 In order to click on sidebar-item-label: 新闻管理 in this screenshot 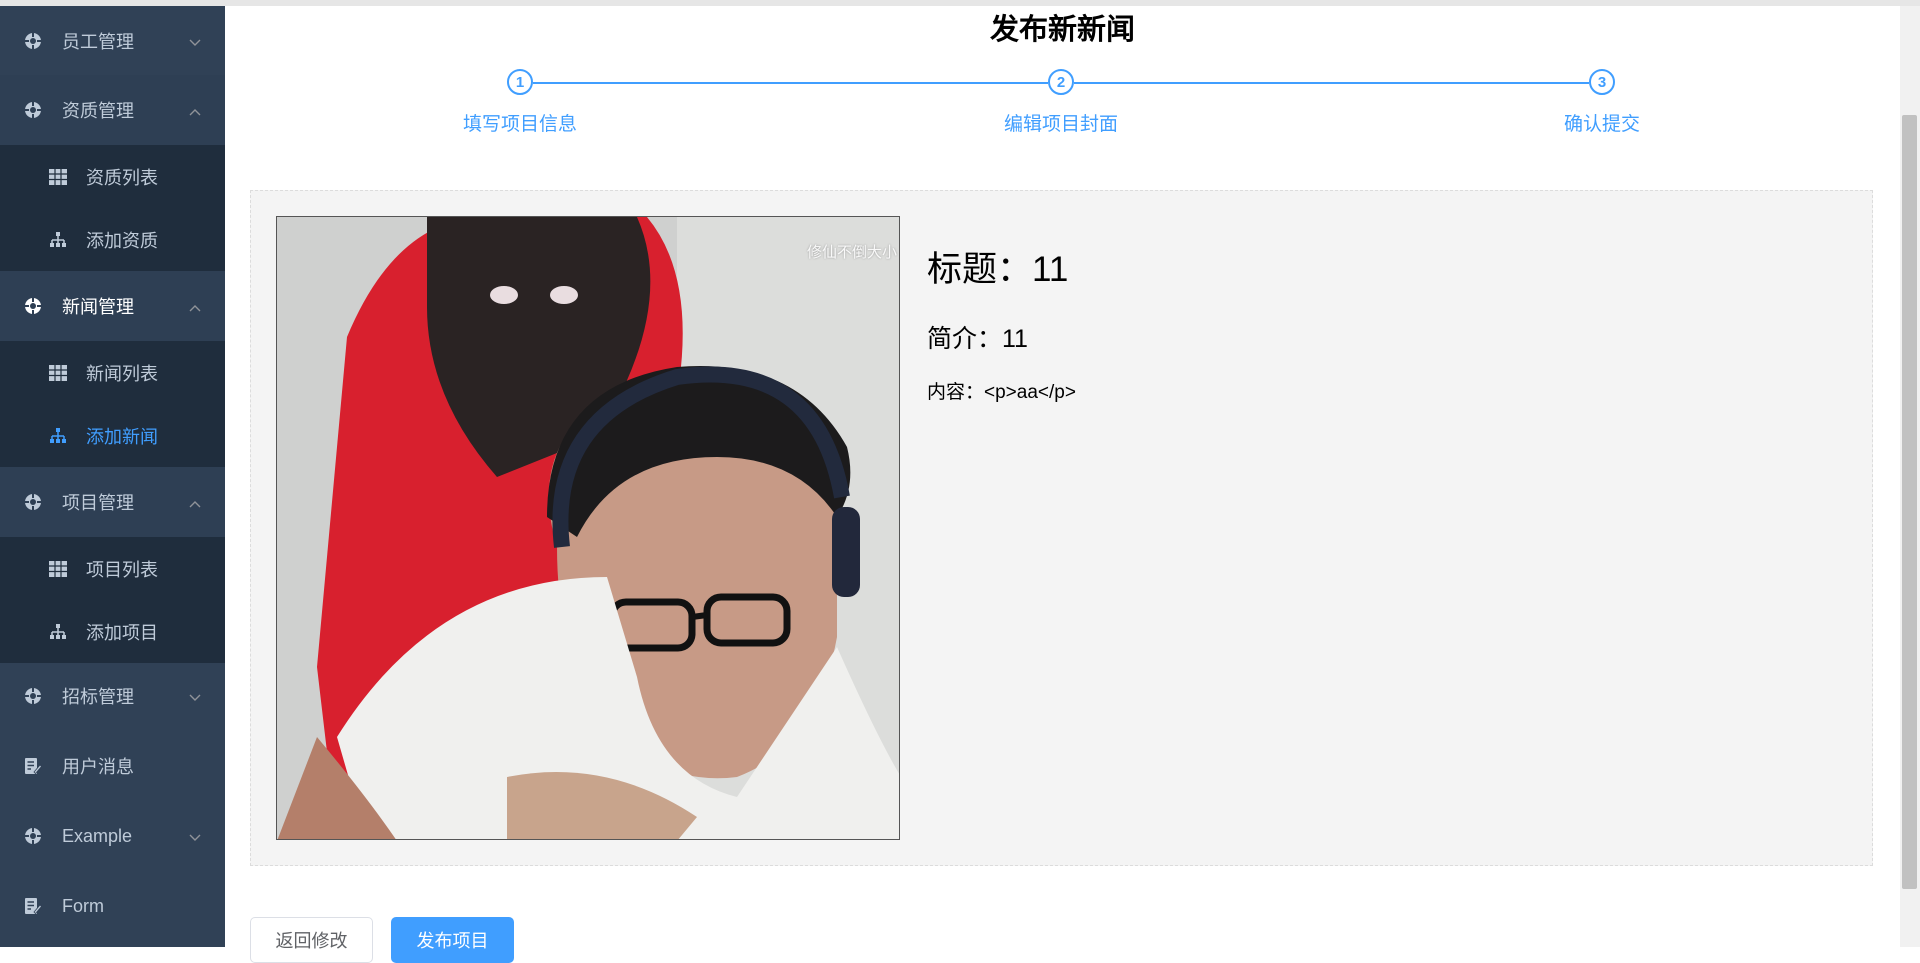, I will do `click(98, 307)`.